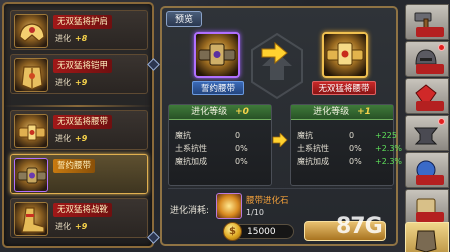 The image size is (450, 252). What do you see at coordinates (242, 112) in the screenshot?
I see `evolve-level: +0` at bounding box center [242, 112].